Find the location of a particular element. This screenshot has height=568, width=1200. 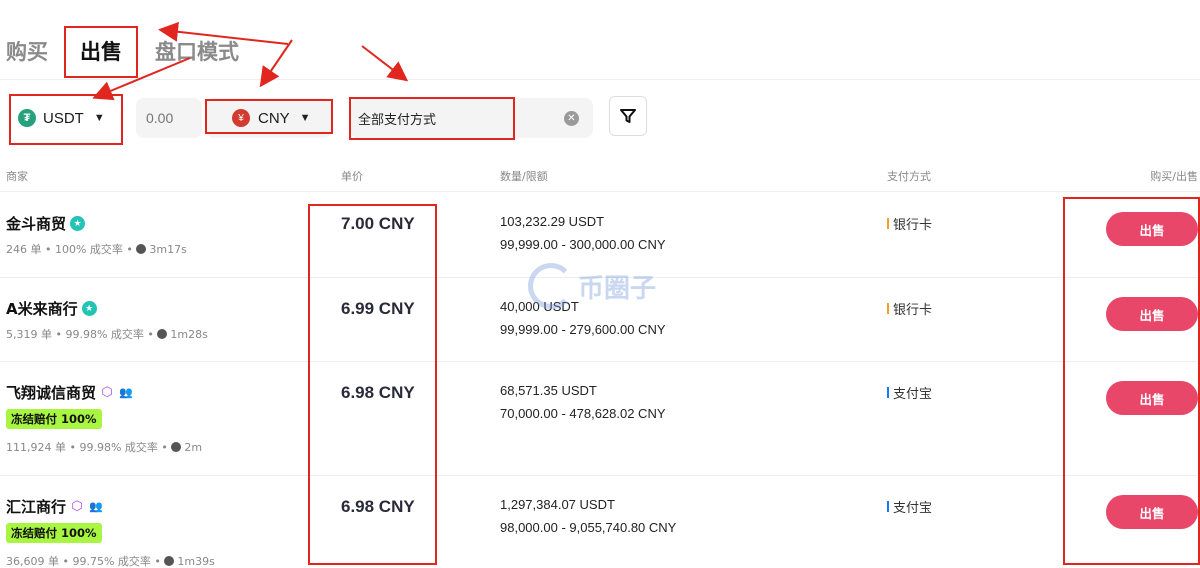

limit: 98,000.00 - 9,055,740.80 CNY is located at coordinates (588, 527).